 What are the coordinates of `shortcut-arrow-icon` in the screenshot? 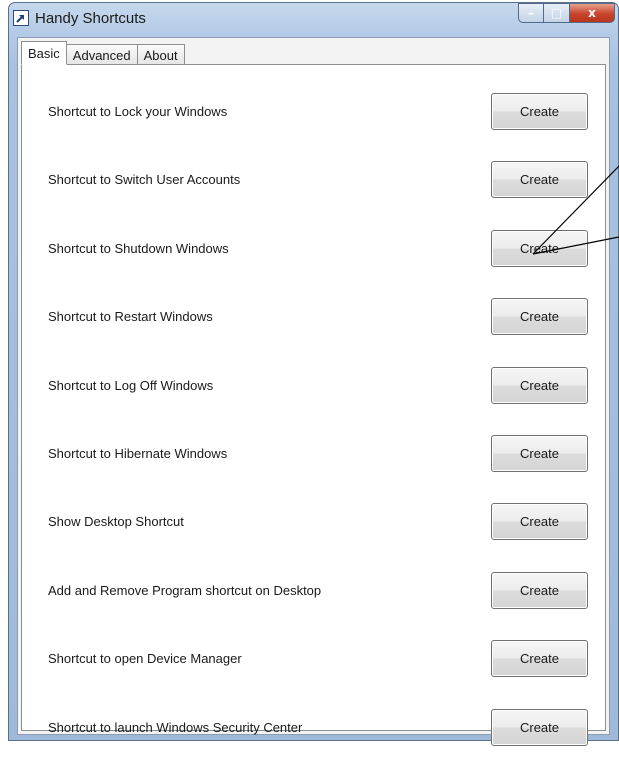 It's located at (21, 18).